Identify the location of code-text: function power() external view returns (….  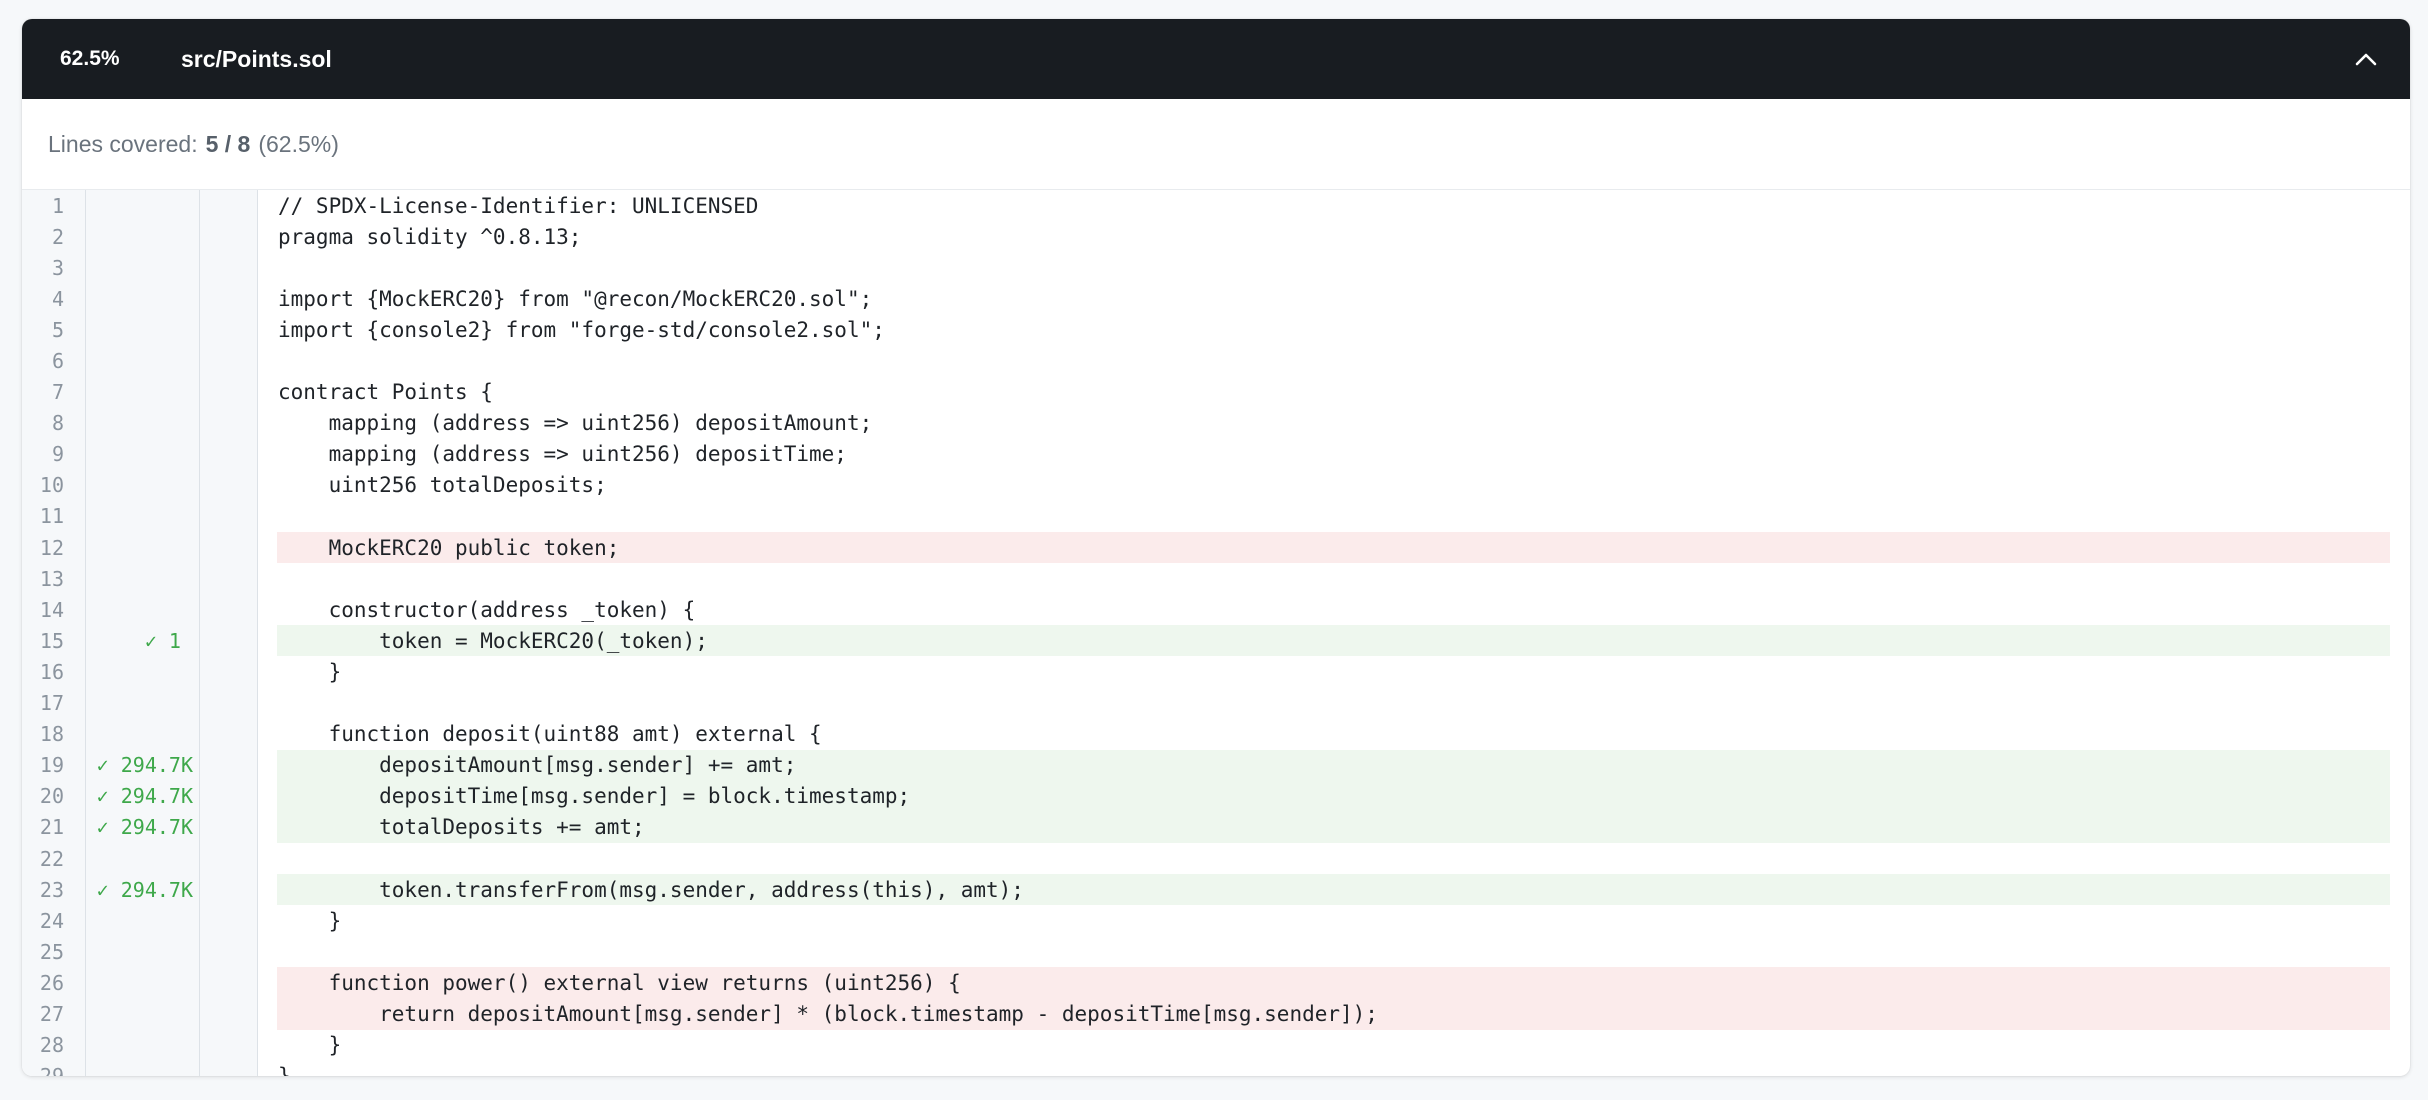
(1333, 983).